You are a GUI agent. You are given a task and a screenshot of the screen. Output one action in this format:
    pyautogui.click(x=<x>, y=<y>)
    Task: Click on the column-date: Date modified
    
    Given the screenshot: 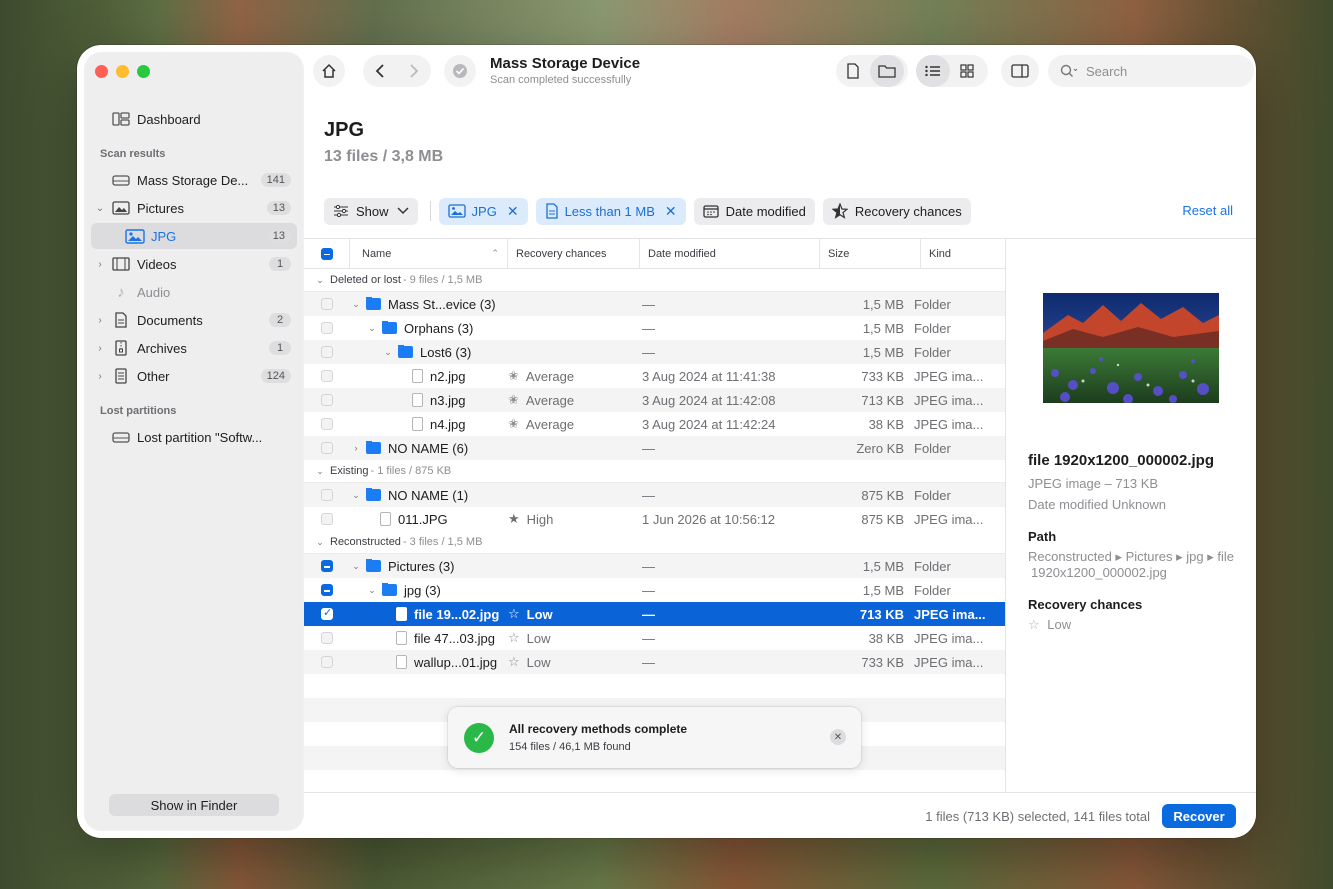 What is the action you would take?
    pyautogui.click(x=730, y=253)
    